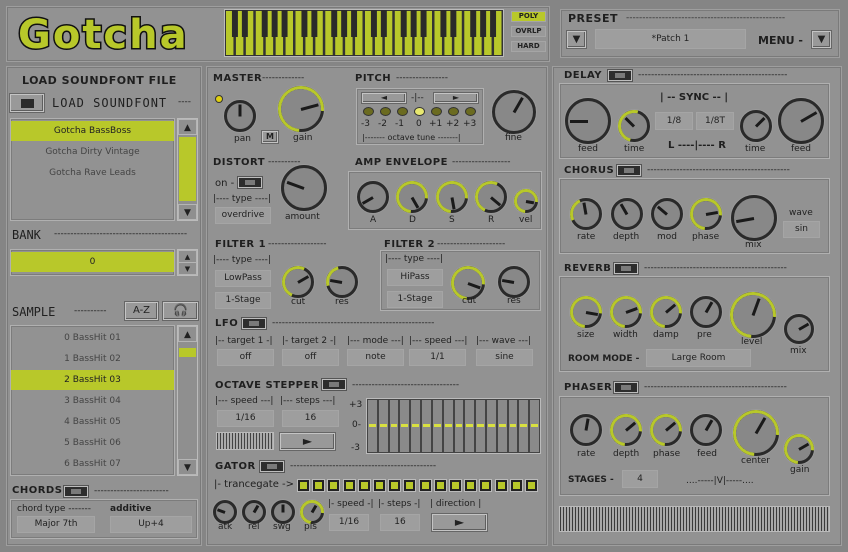 The image size is (848, 552). Describe the element at coordinates (415, 299) in the screenshot. I see `filter2-stage-select: 1-Stage` at that location.